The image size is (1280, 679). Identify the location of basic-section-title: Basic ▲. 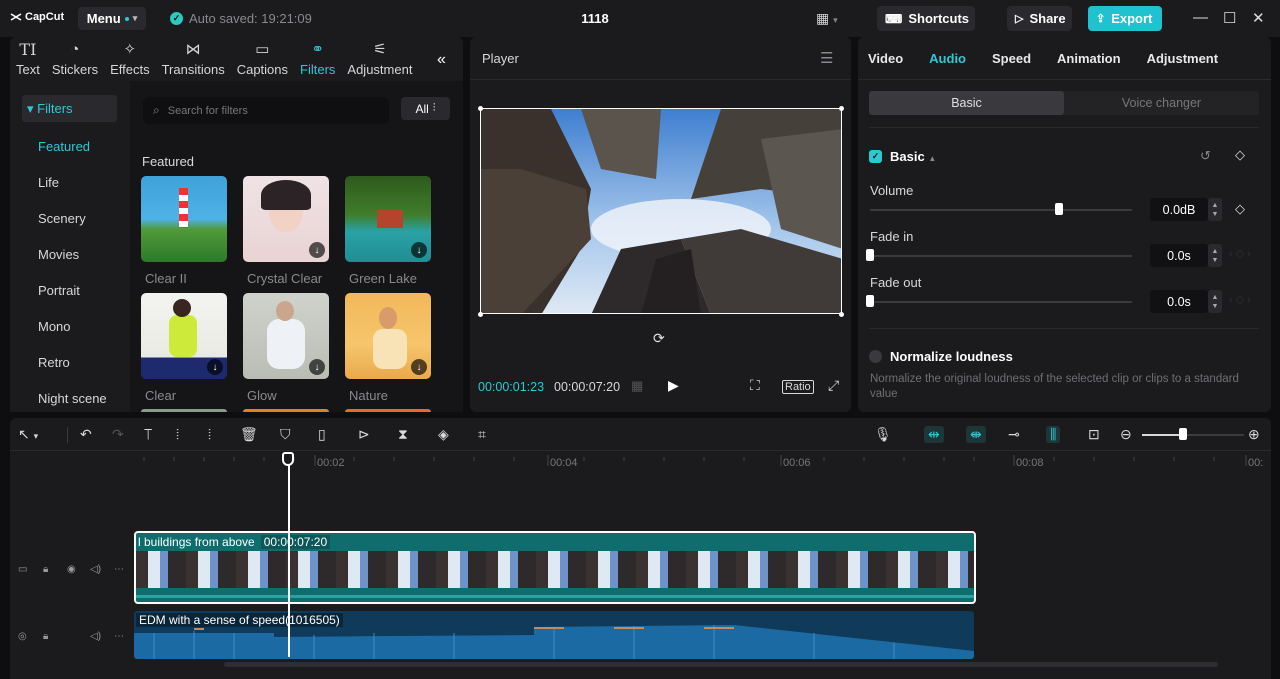
(913, 156).